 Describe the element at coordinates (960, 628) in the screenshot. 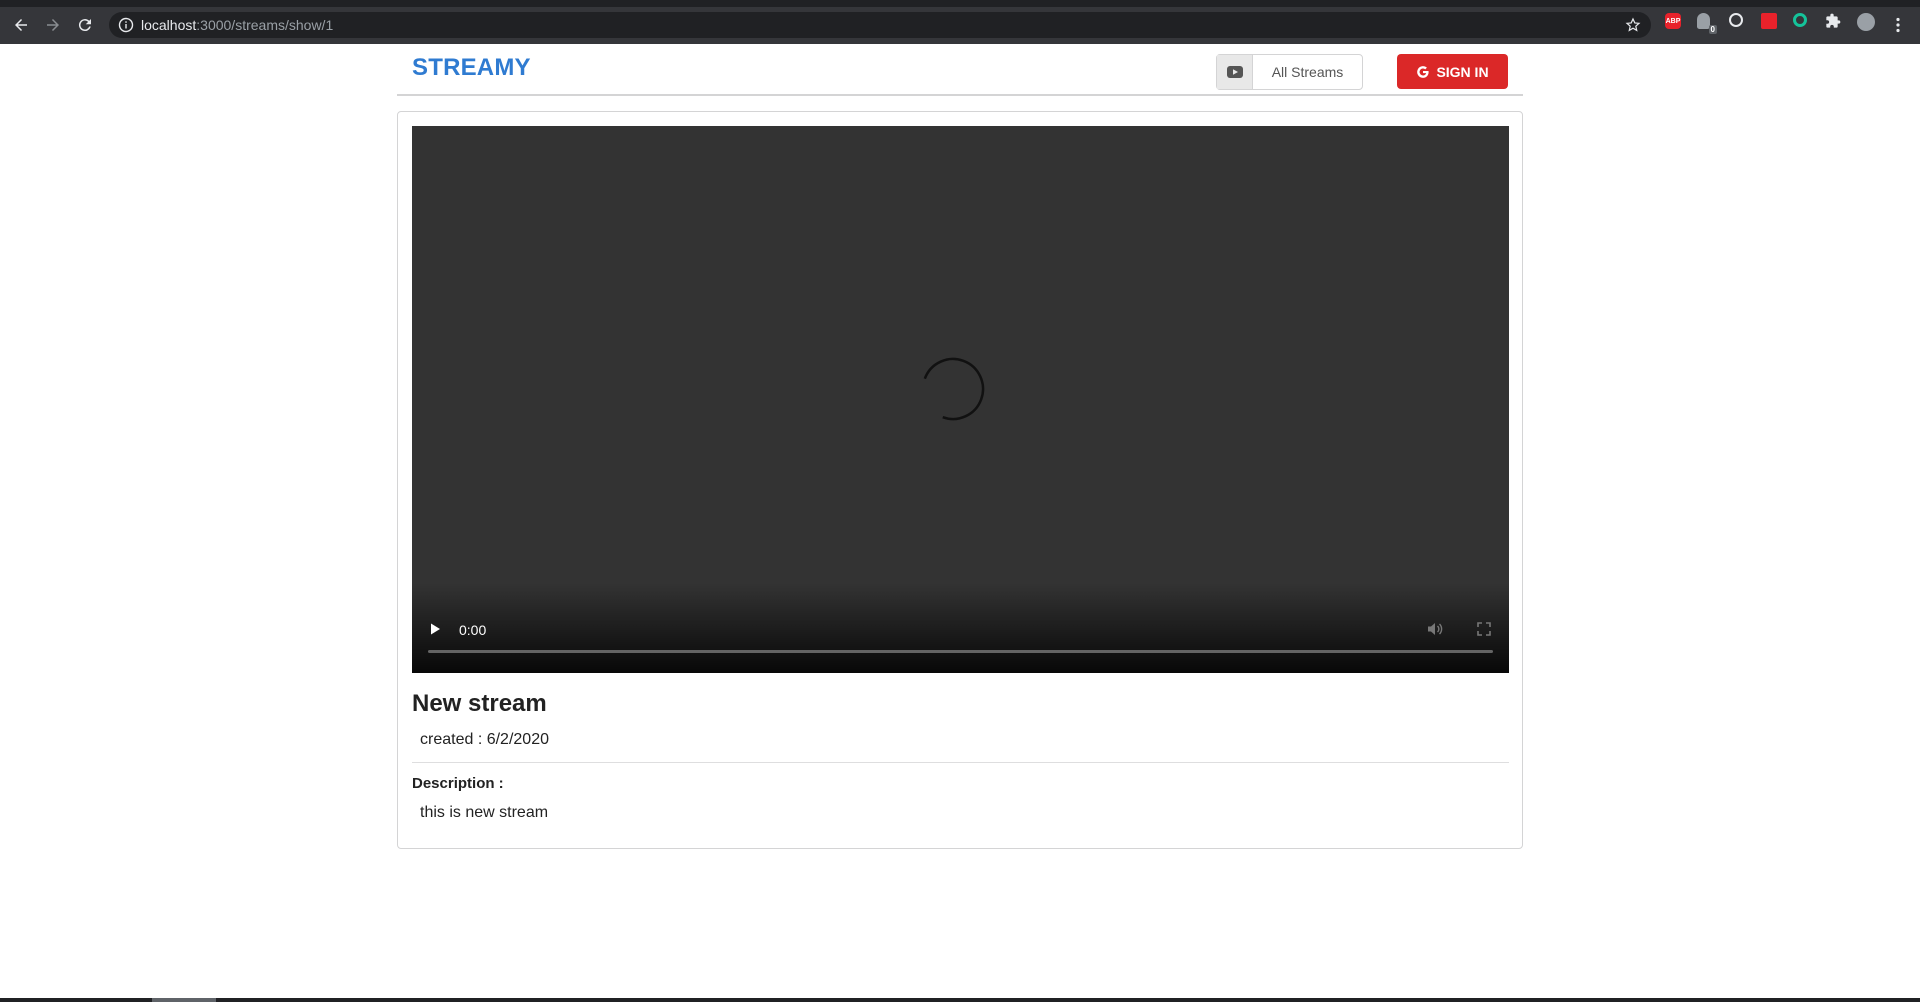

I see `video-controls-bar` at that location.